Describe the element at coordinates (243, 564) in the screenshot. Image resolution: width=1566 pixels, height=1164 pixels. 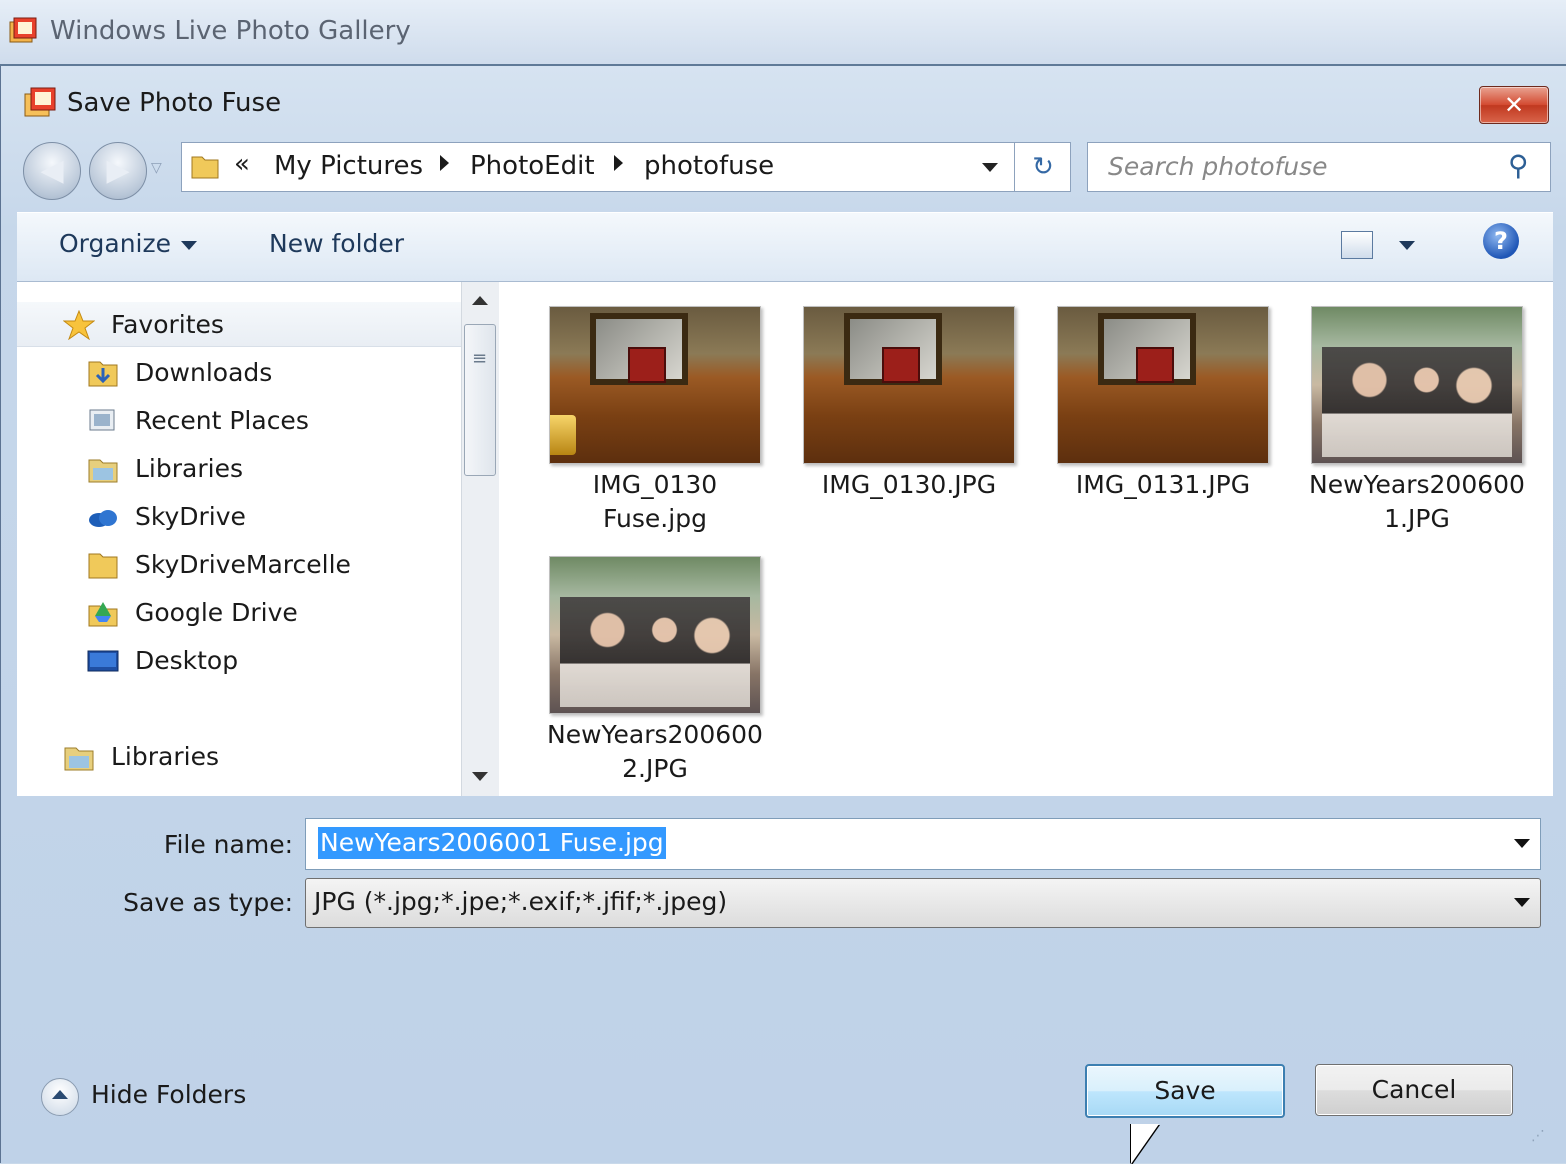
I see `sidebar-item-label: SkyDriveMarcelle` at that location.